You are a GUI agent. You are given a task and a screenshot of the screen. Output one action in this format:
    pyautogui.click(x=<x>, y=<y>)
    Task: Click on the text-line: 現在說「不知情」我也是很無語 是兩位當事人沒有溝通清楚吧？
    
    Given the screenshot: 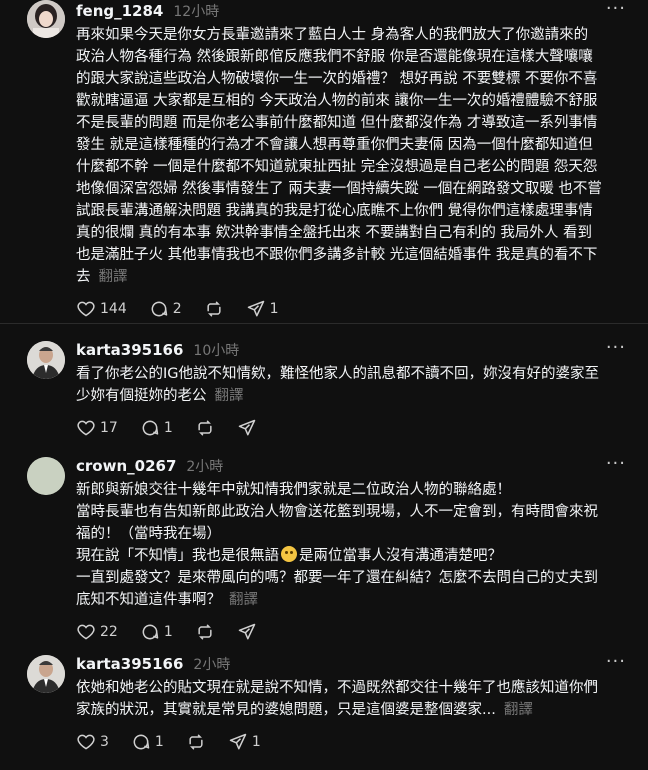 What is the action you would take?
    pyautogui.click(x=352, y=556)
    